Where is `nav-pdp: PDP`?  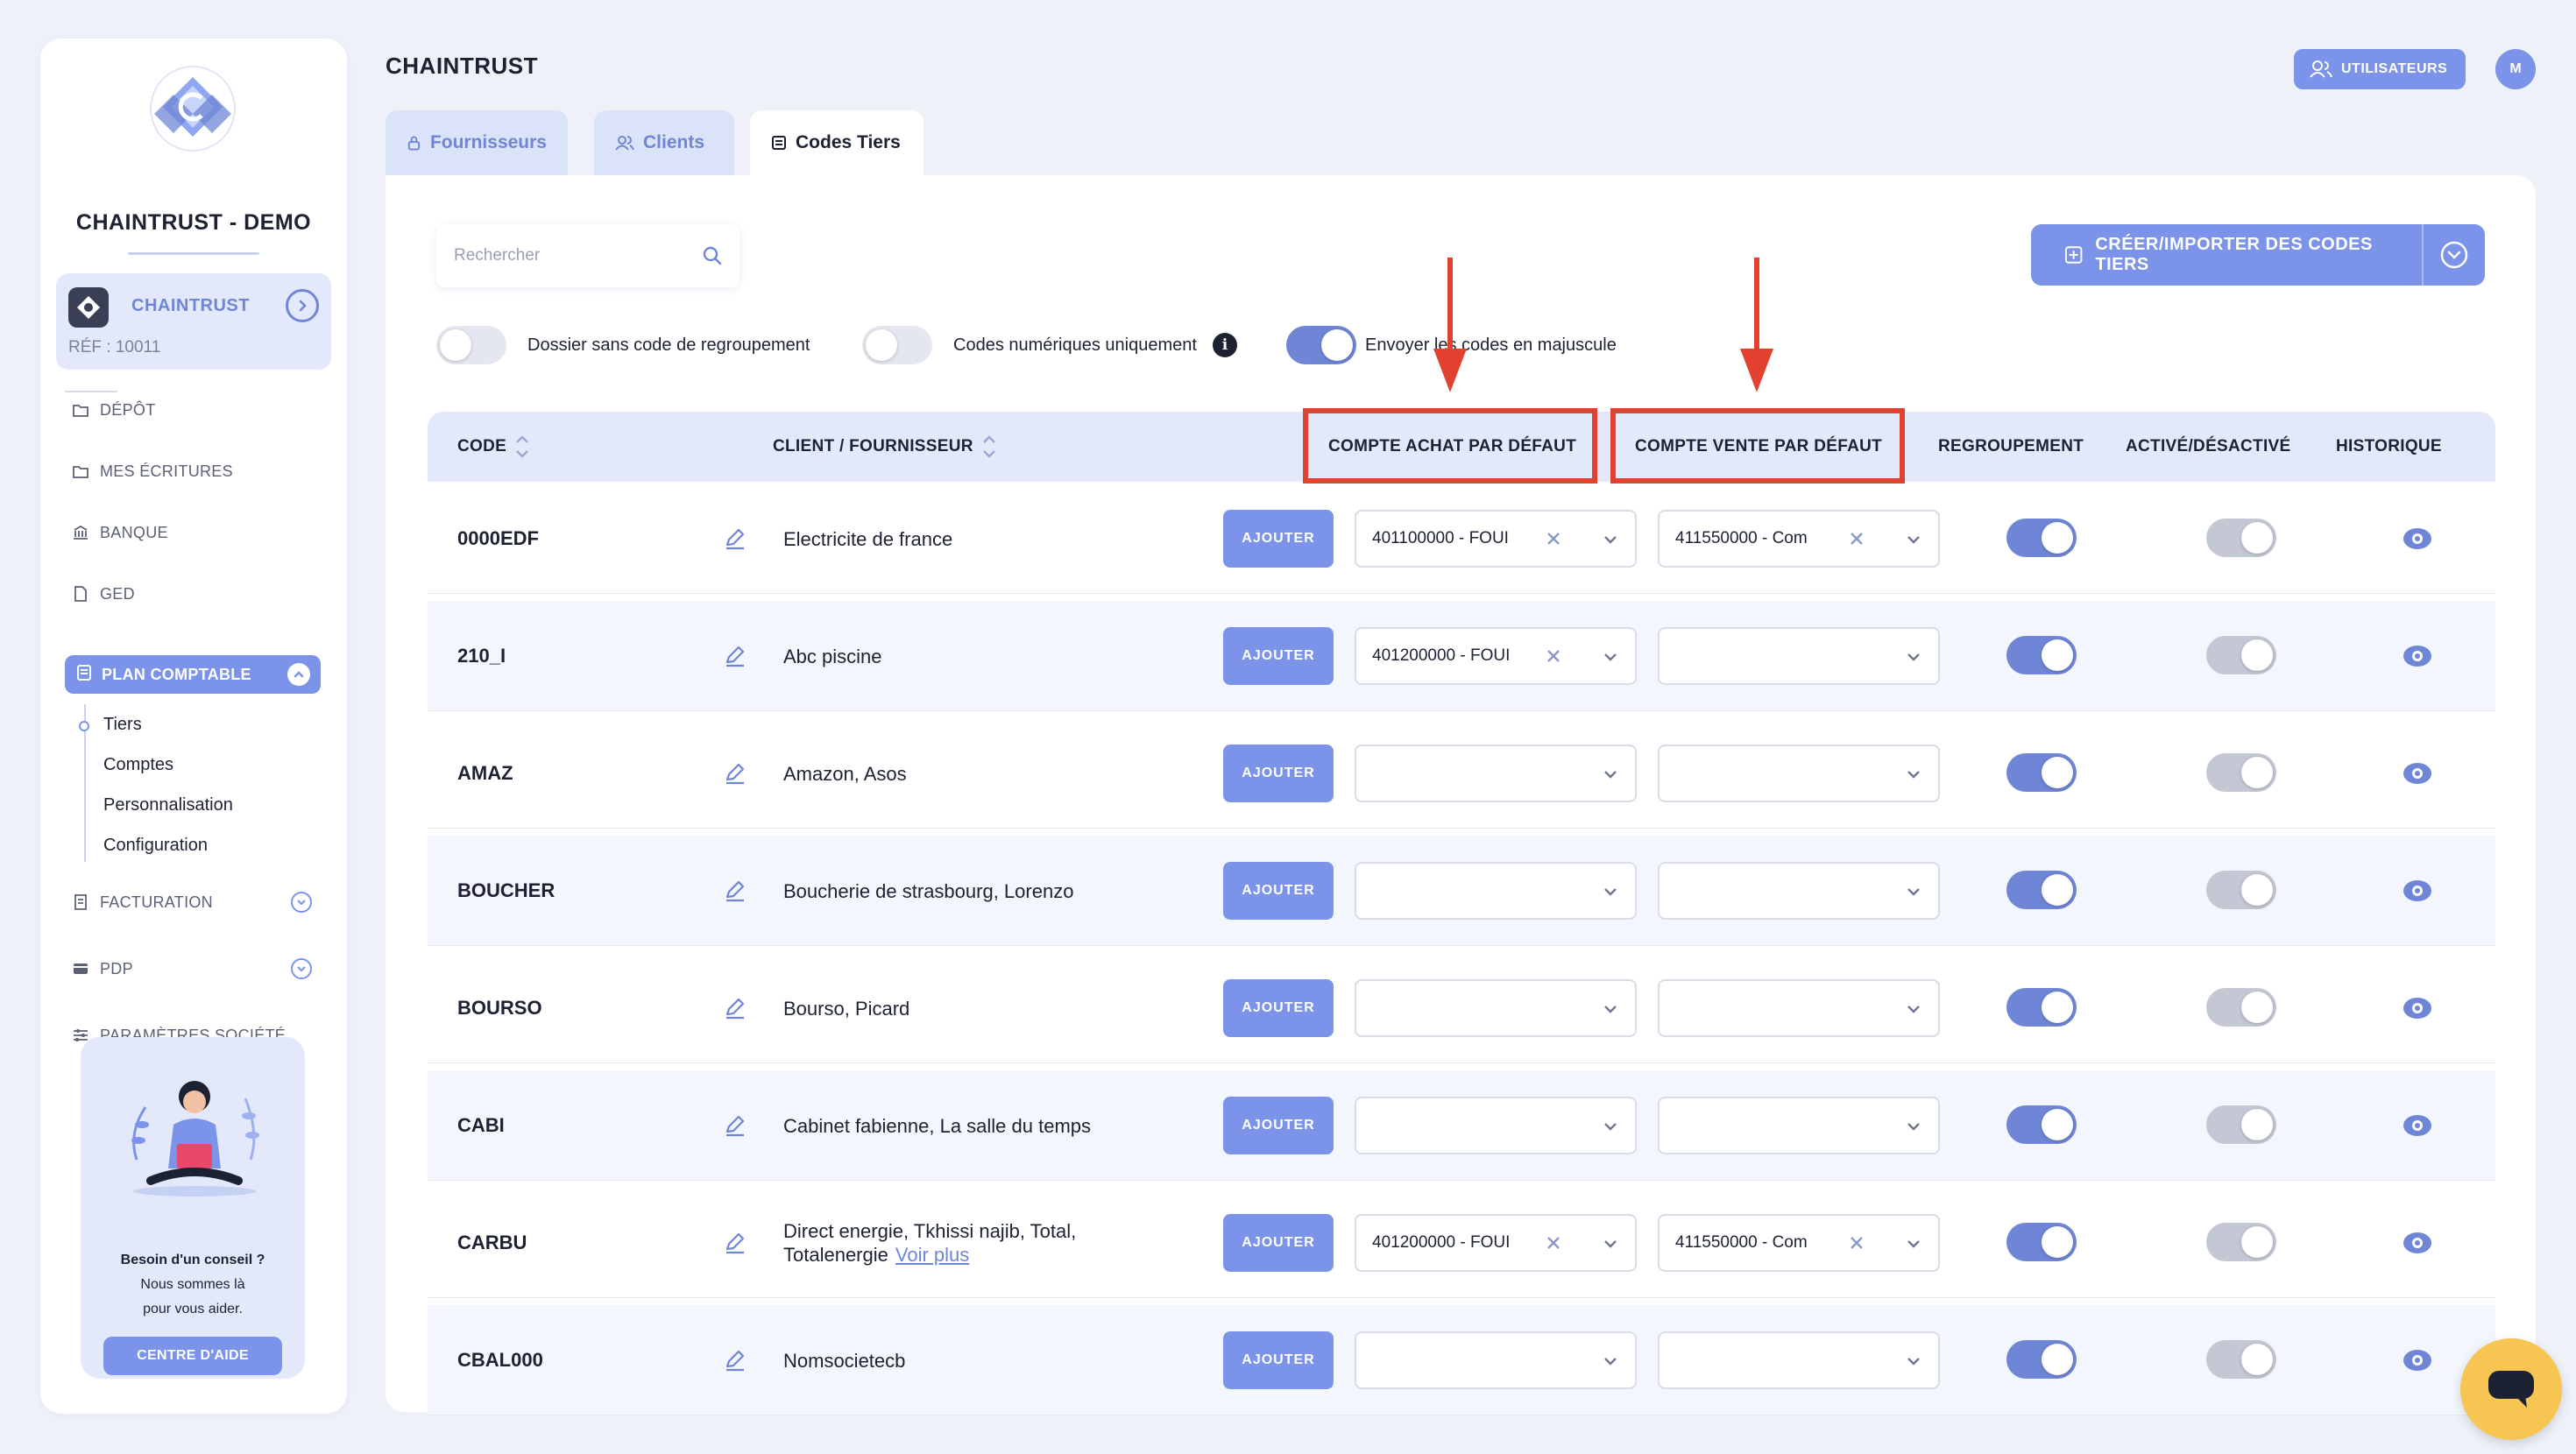 nav-pdp: PDP is located at coordinates (102, 968).